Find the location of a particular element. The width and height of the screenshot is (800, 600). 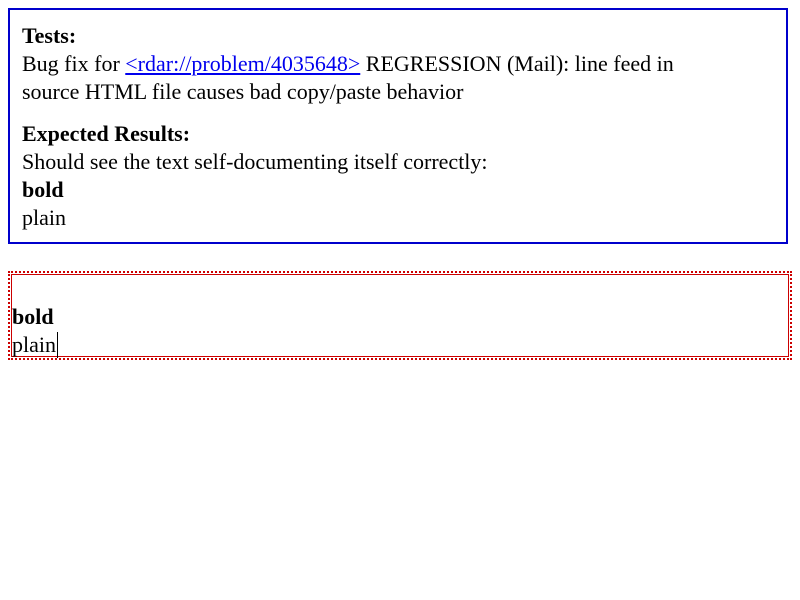

expected-plain-text: plain is located at coordinates (44, 217).